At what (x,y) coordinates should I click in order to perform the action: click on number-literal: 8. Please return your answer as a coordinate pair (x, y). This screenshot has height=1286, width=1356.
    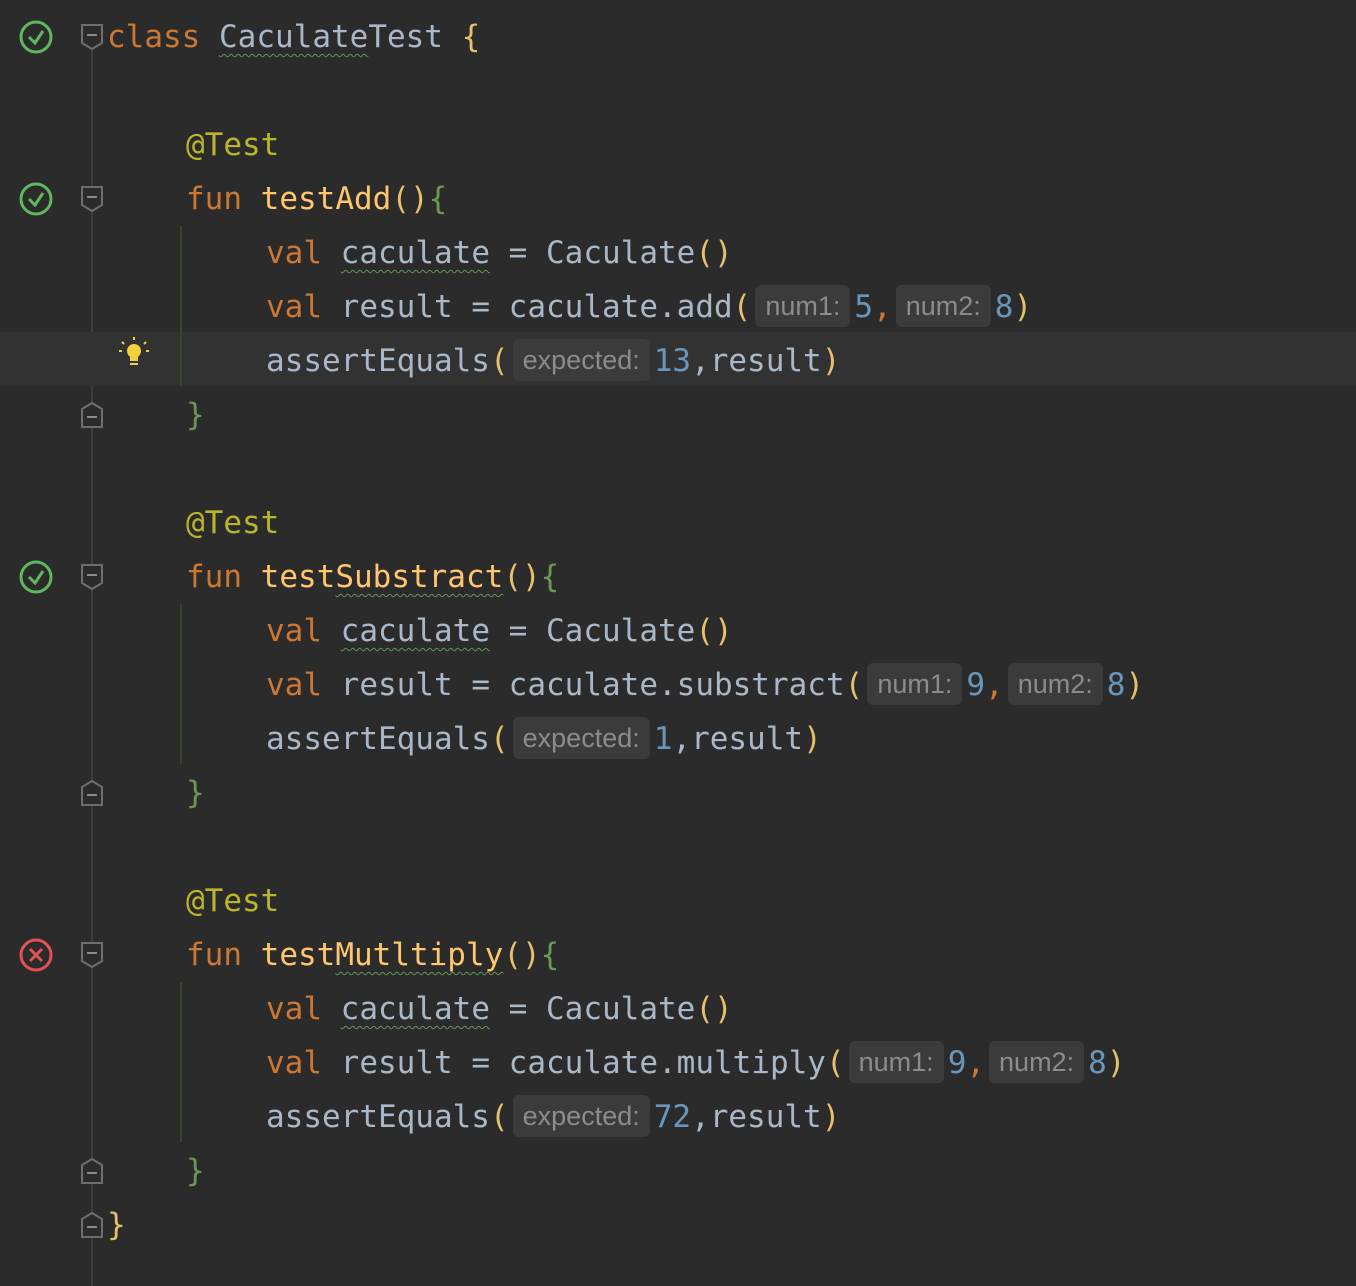
    Looking at the image, I should click on (1004, 307).